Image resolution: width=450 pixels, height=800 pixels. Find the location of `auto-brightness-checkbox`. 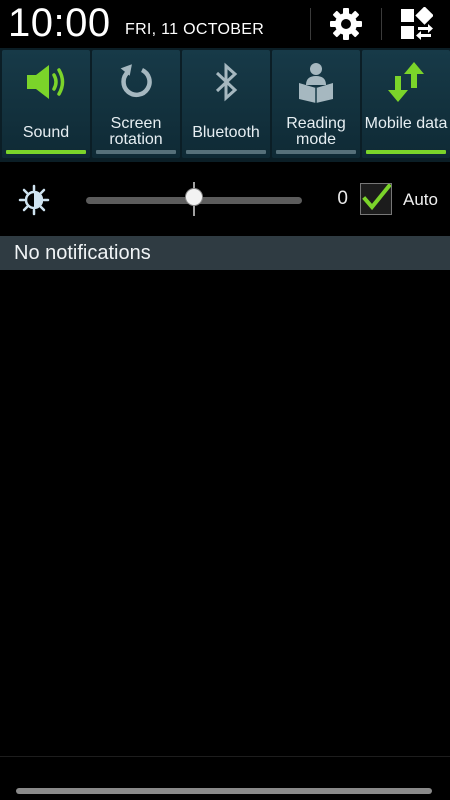

auto-brightness-checkbox is located at coordinates (376, 199).